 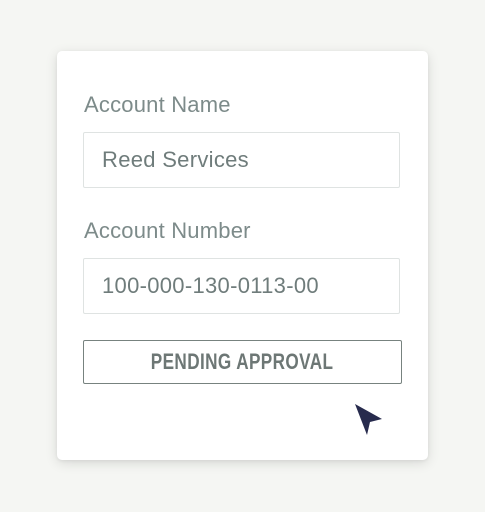 I want to click on pending-approval-label: PENDING APPROVAL, so click(x=242, y=361).